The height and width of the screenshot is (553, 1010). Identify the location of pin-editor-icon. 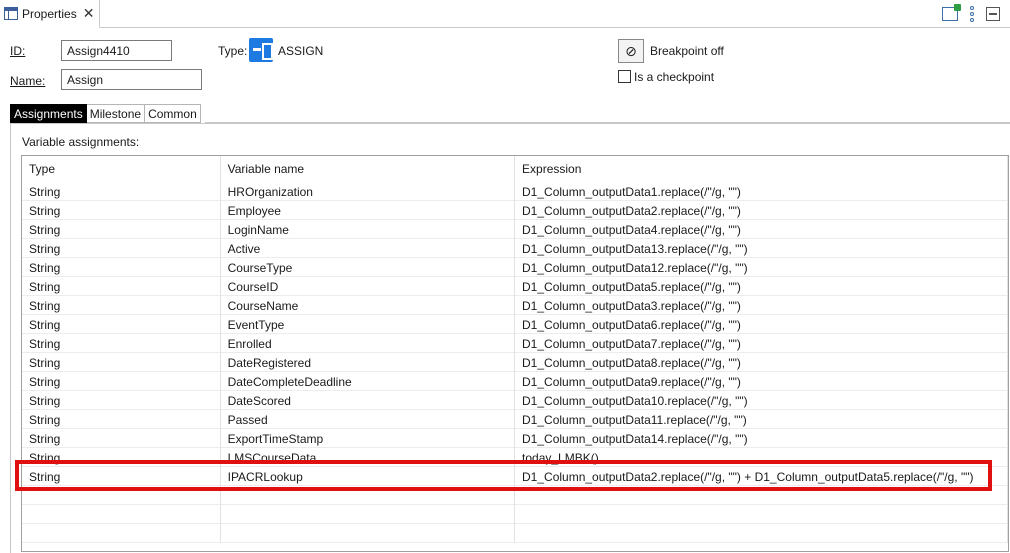
(951, 12).